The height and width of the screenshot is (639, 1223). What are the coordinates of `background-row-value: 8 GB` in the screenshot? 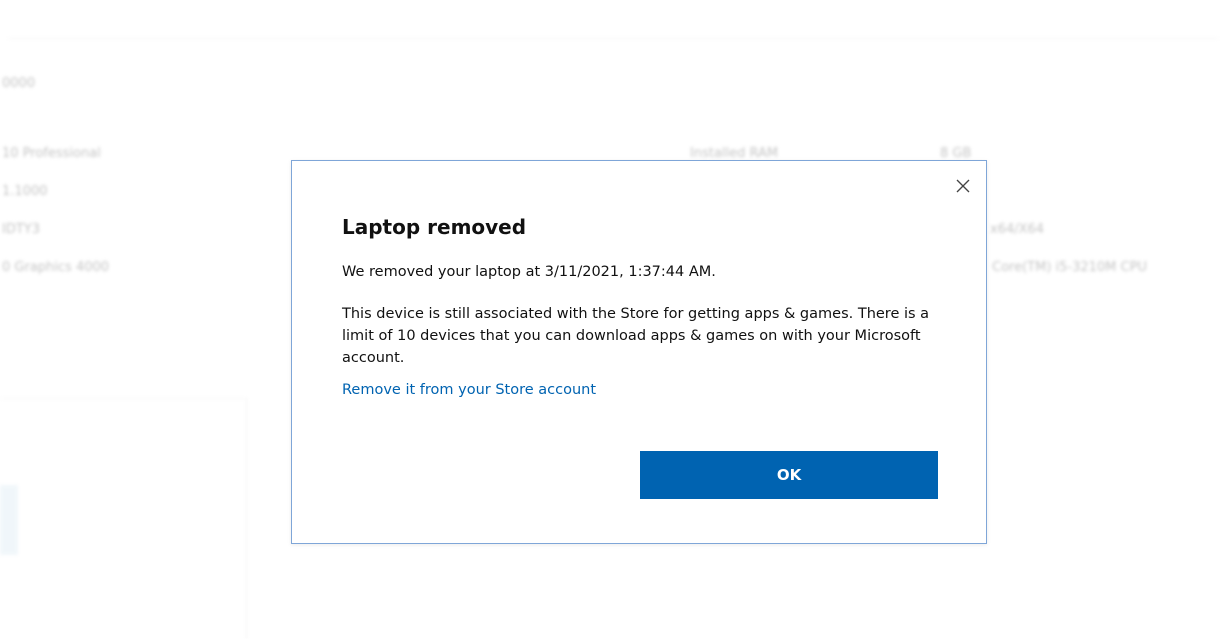 It's located at (956, 153).